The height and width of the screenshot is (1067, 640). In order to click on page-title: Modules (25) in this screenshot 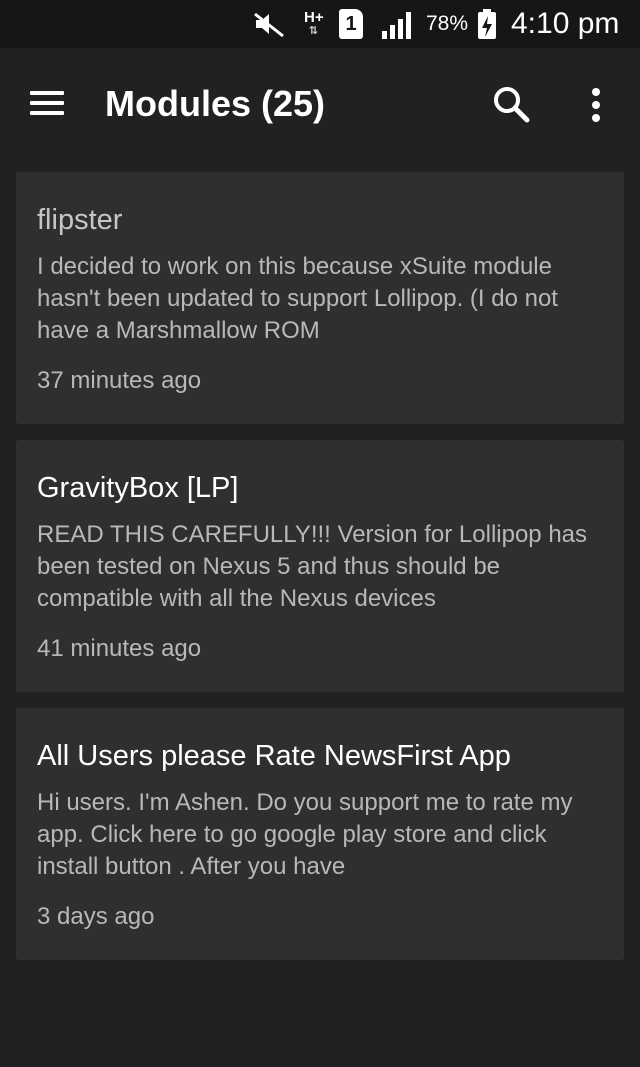, I will do `click(215, 103)`.